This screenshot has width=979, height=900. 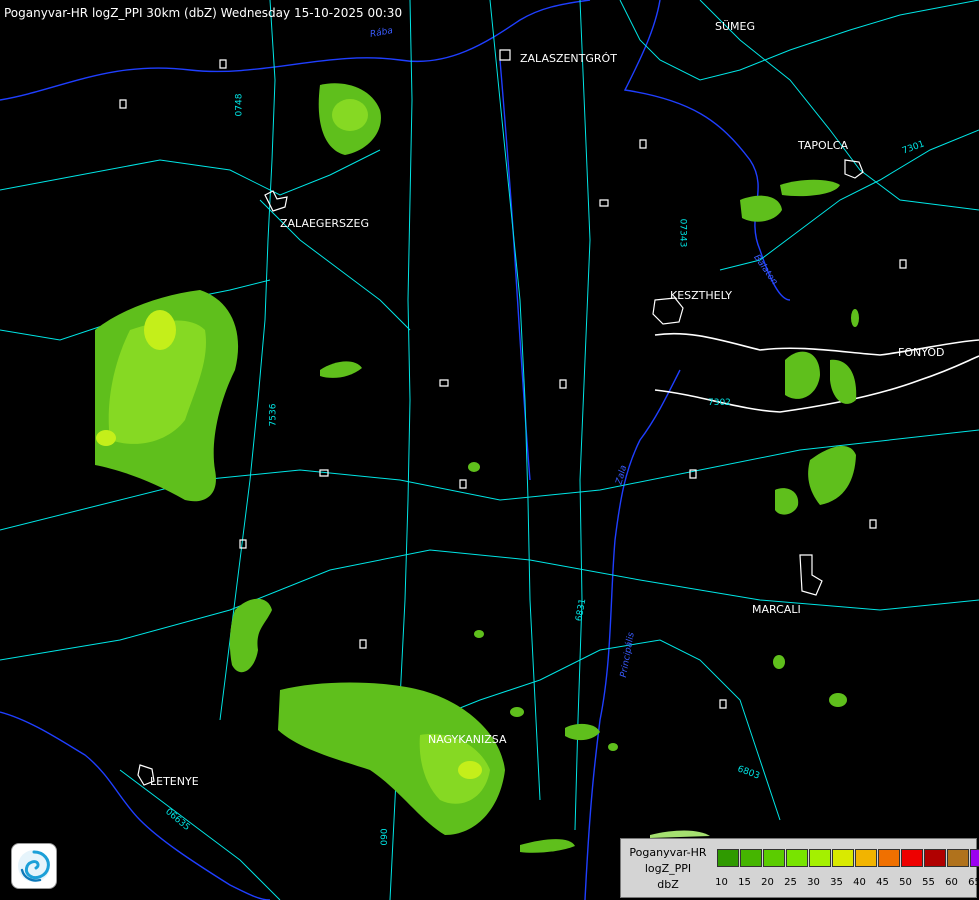 What do you see at coordinates (382, 837) in the screenshot?
I see `road-label: 060` at bounding box center [382, 837].